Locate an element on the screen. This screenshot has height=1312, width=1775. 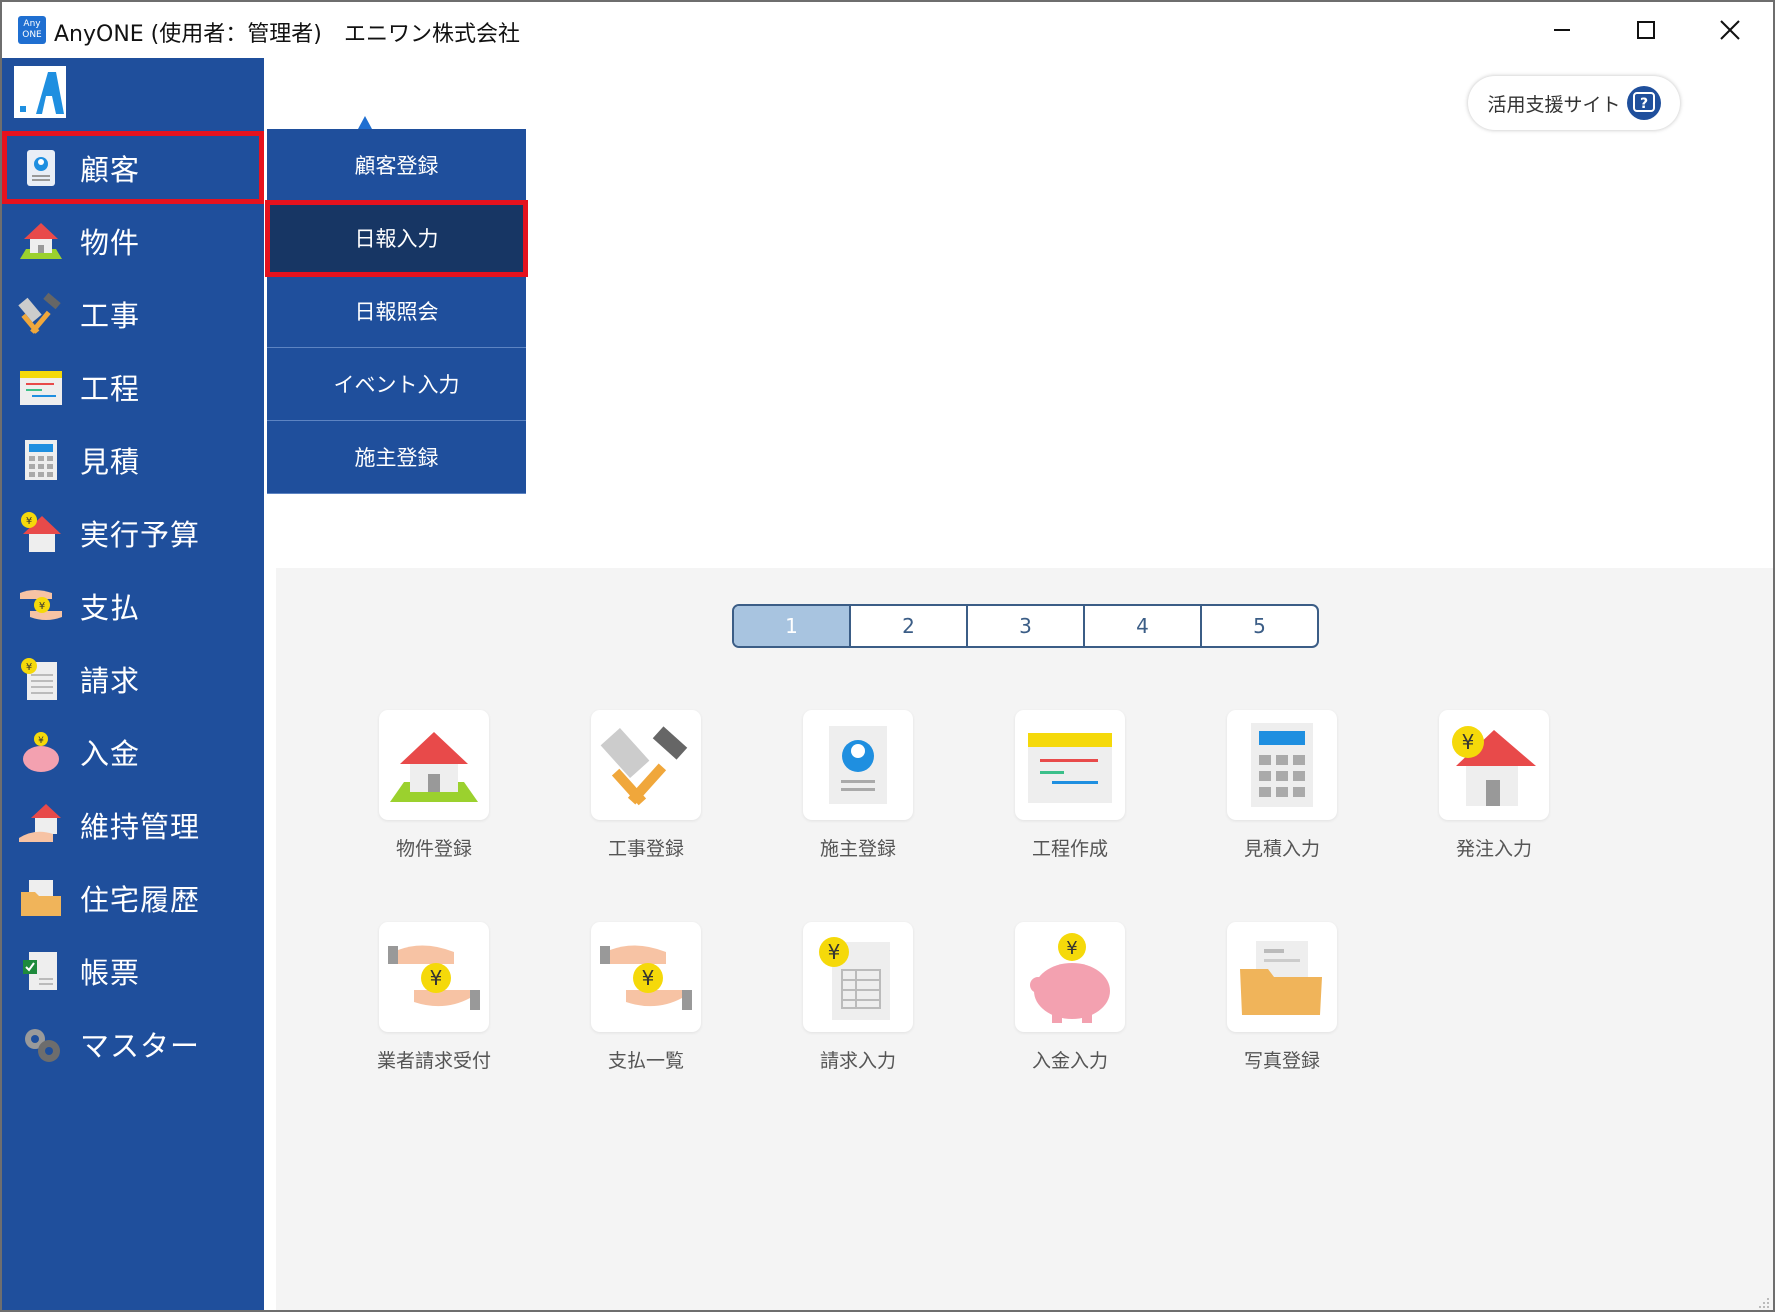
sidebar-item-label: 工程 is located at coordinates (110, 388).